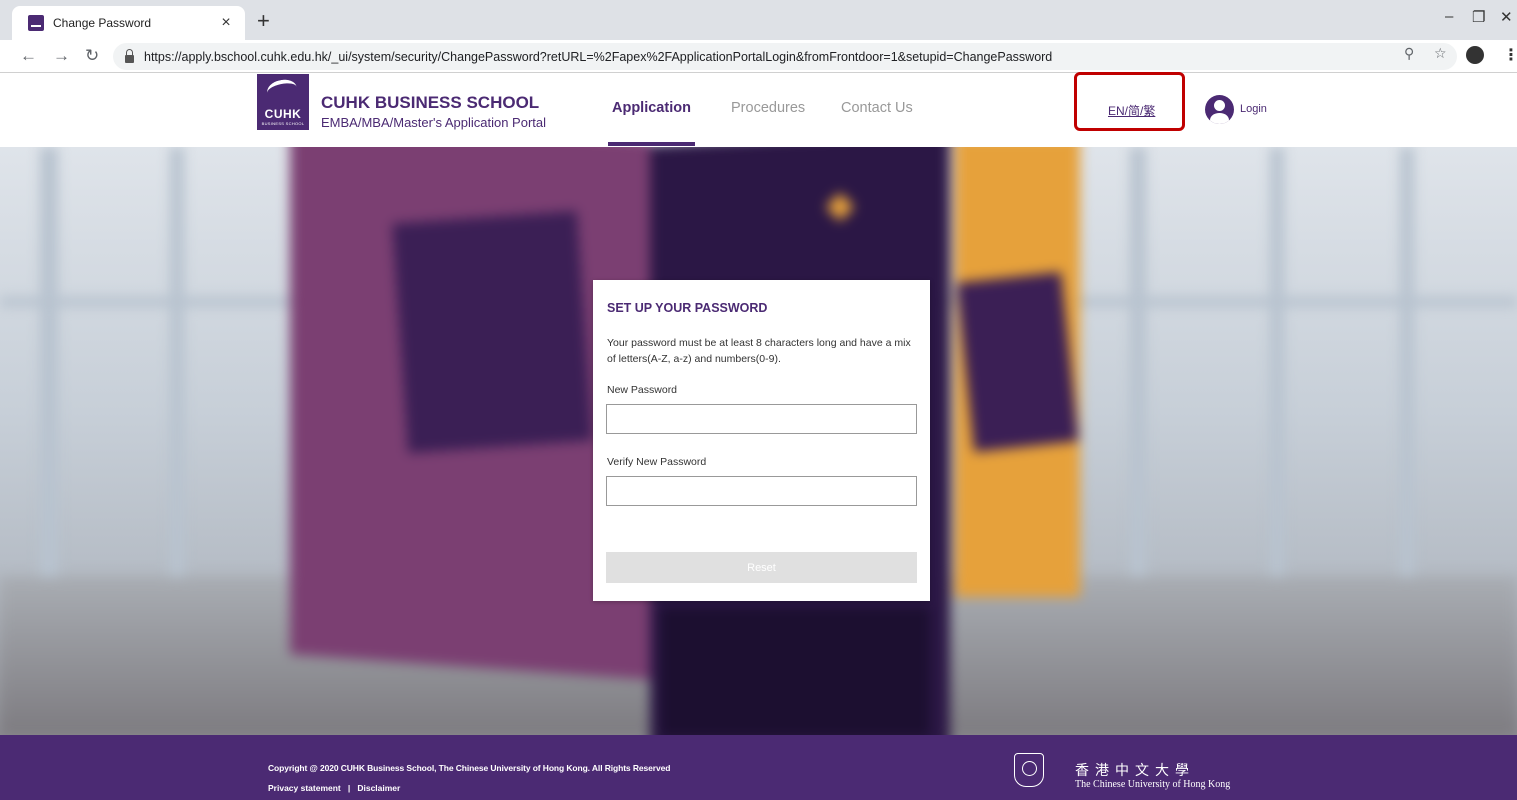 The width and height of the screenshot is (1517, 800). I want to click on new-password-label: New Password, so click(642, 390).